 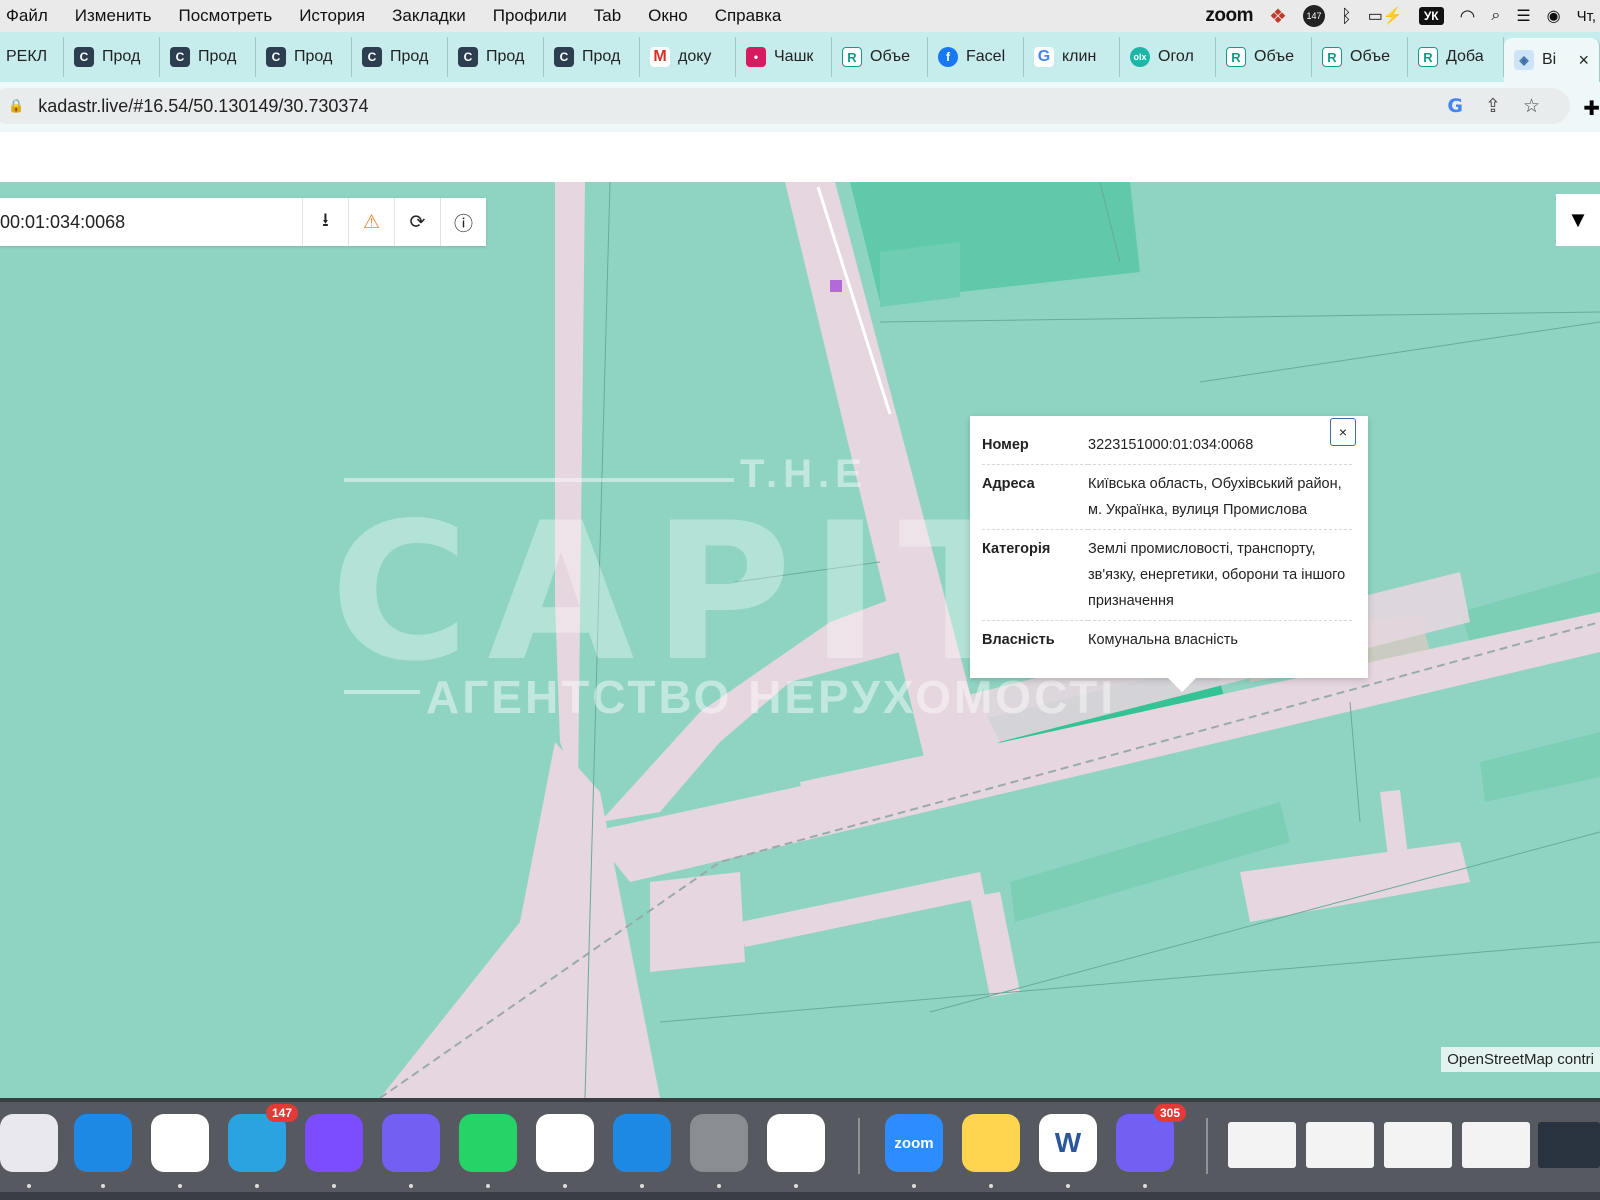 What do you see at coordinates (32, 57) in the screenshot?
I see `browser-tab: РЕКЛ` at bounding box center [32, 57].